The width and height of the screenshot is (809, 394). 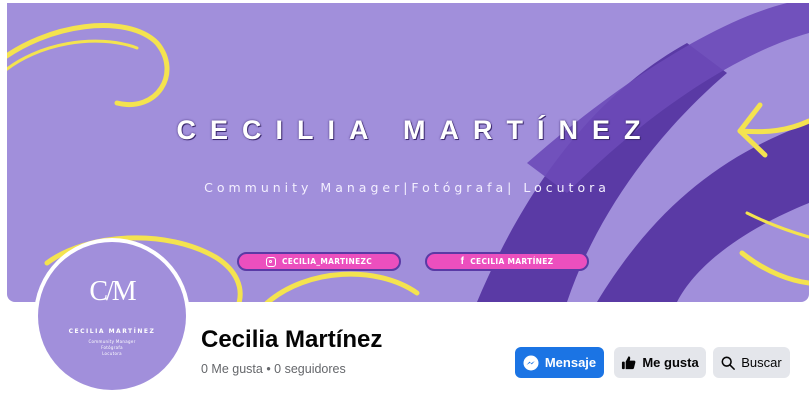 What do you see at coordinates (570, 362) in the screenshot?
I see `message-label: Mensaje` at bounding box center [570, 362].